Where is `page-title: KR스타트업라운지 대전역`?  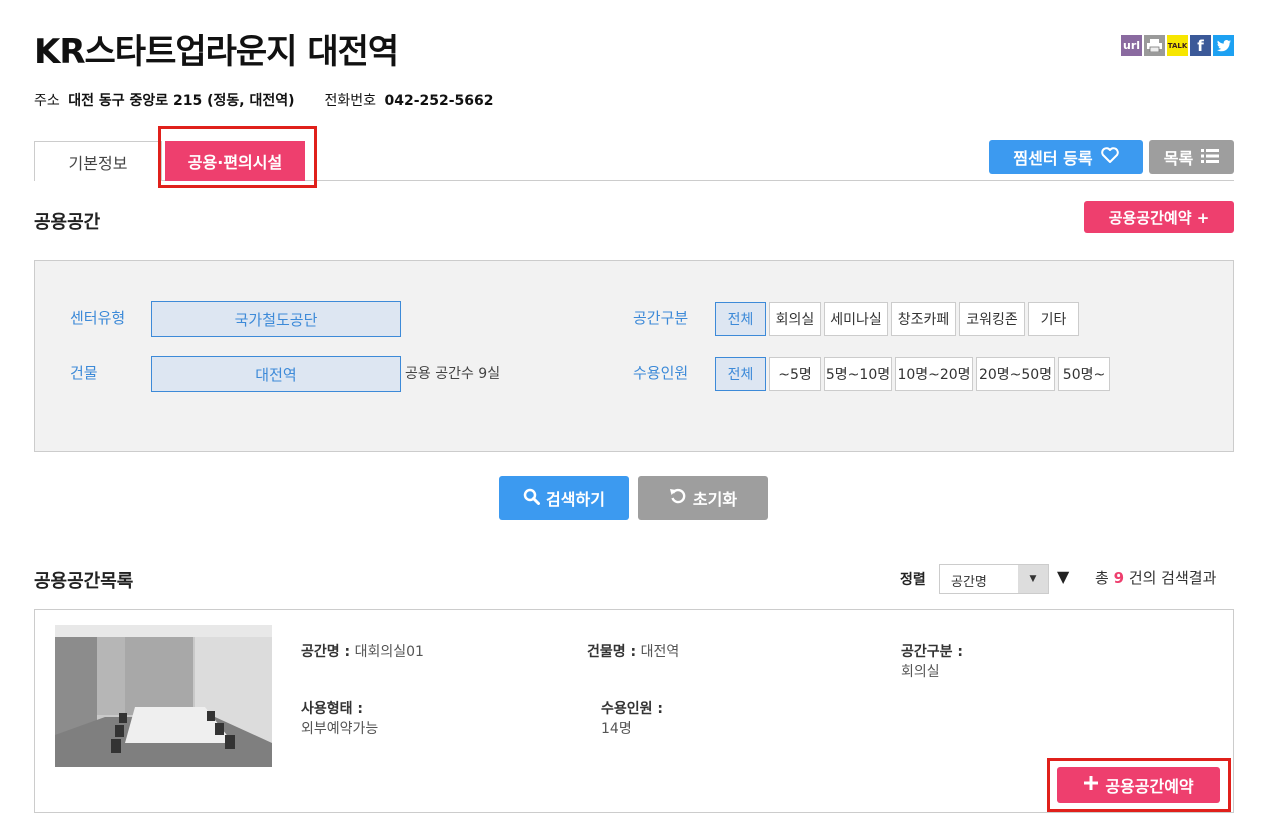 page-title: KR스타트업라운지 대전역 is located at coordinates (216, 52).